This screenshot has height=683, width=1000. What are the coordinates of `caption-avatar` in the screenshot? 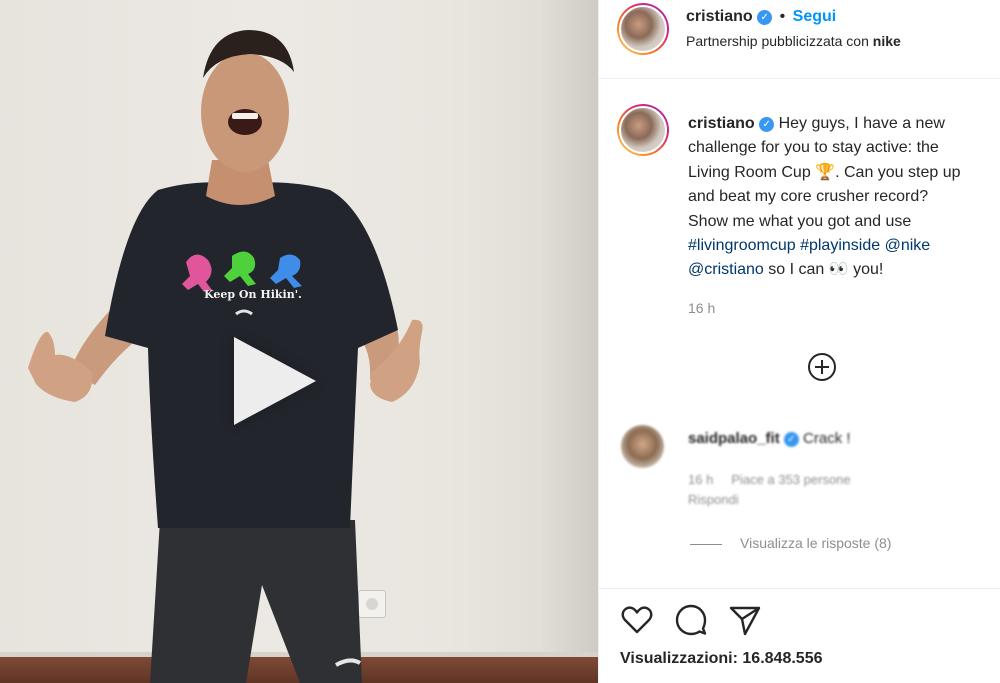 It's located at (643, 130).